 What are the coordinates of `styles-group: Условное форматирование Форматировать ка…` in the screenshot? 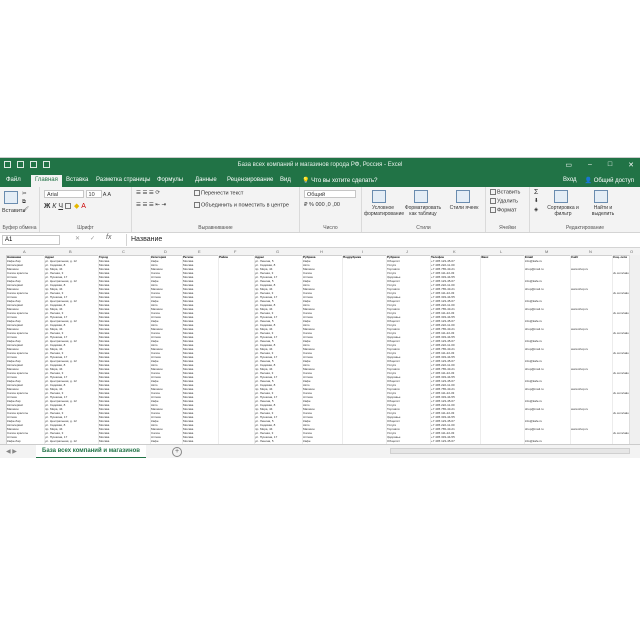 It's located at (424, 209).